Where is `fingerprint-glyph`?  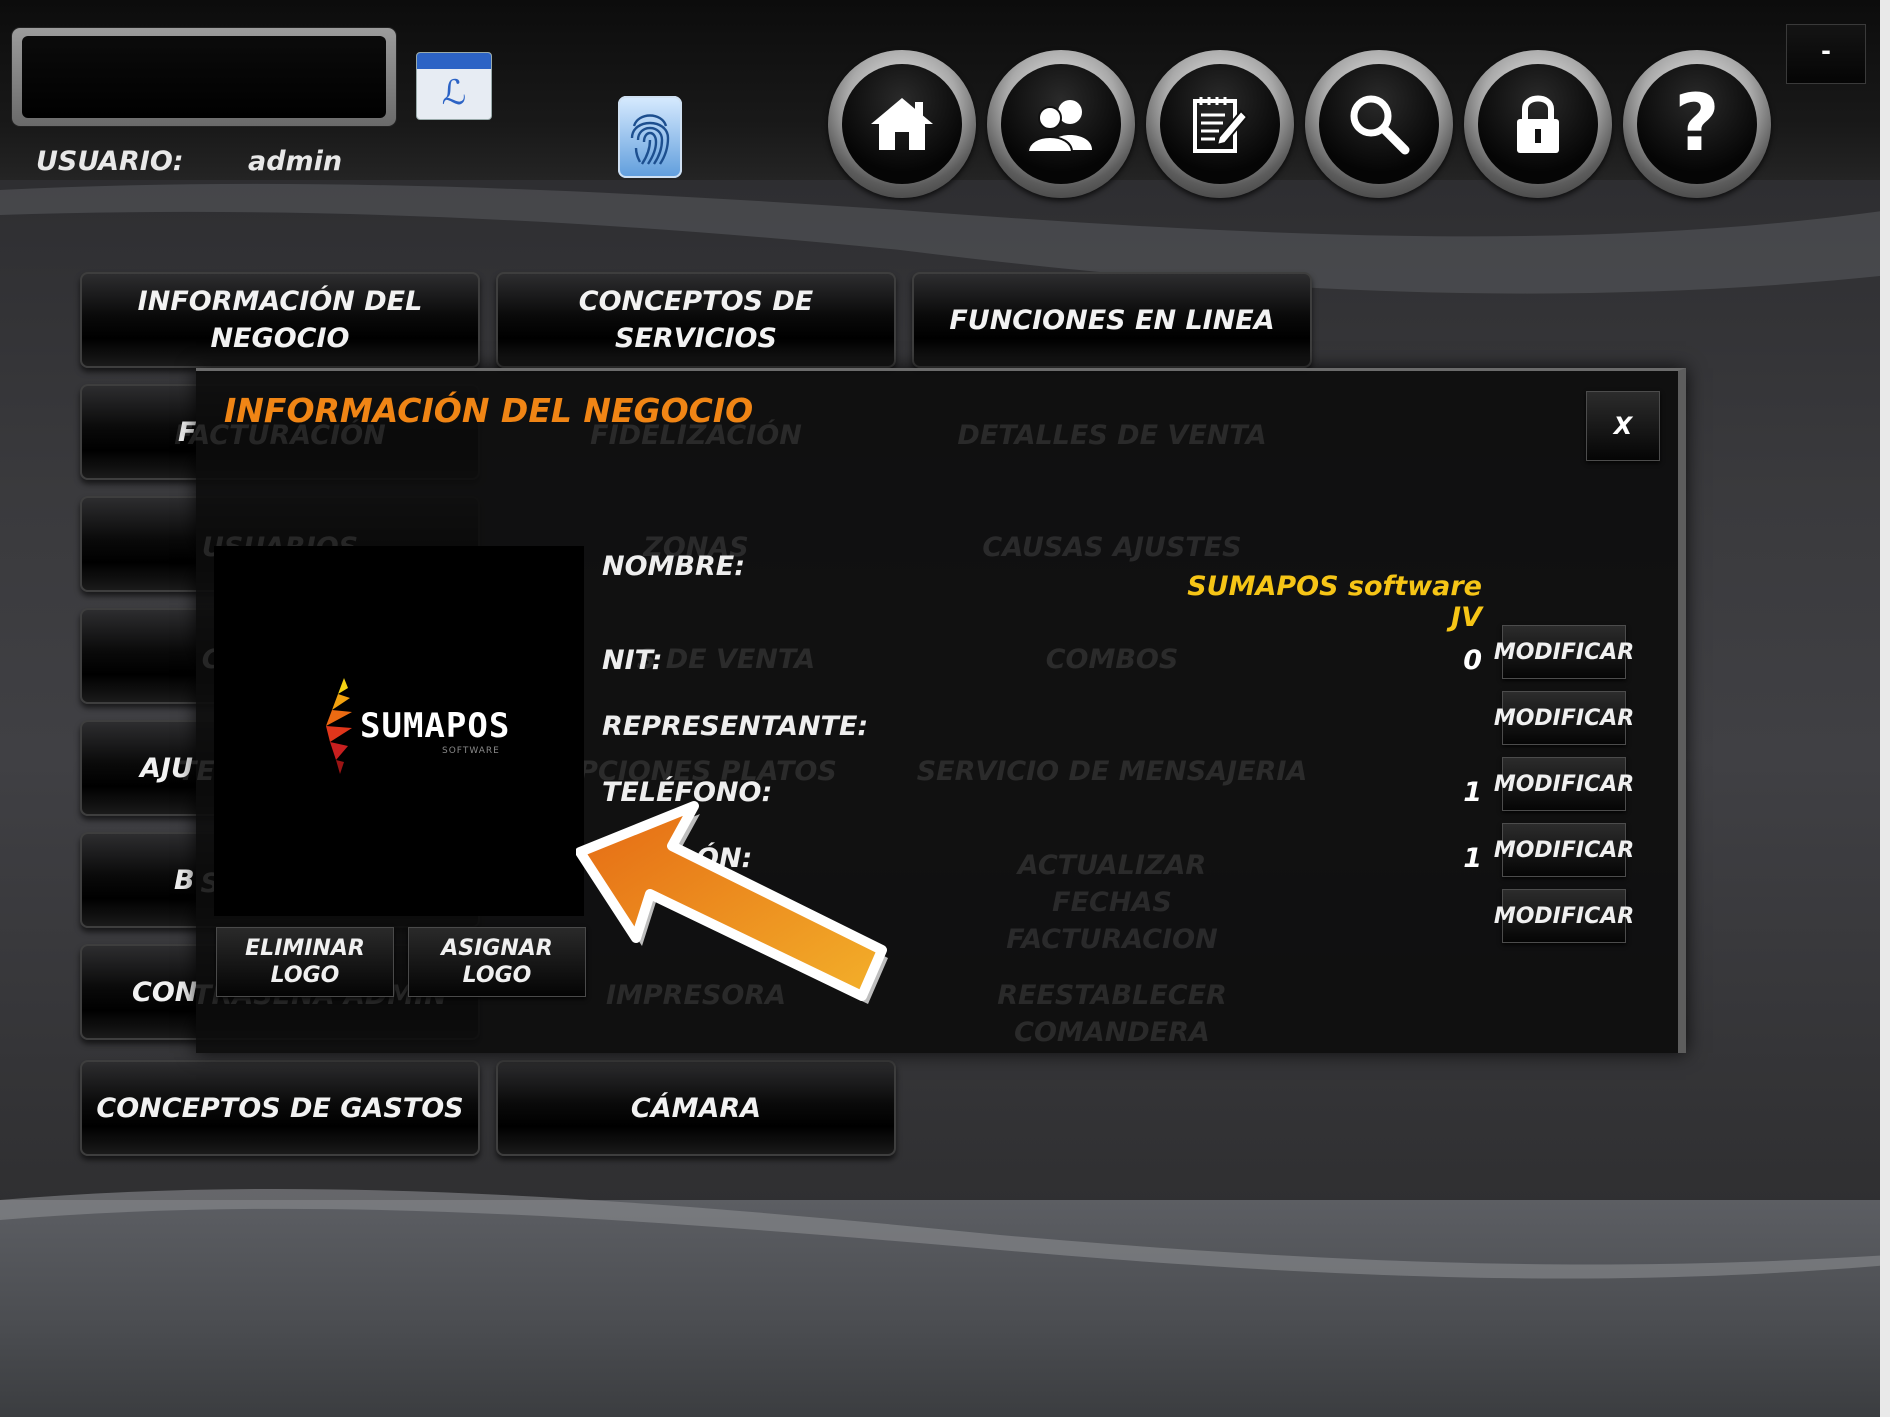
fingerprint-glyph is located at coordinates (650, 139).